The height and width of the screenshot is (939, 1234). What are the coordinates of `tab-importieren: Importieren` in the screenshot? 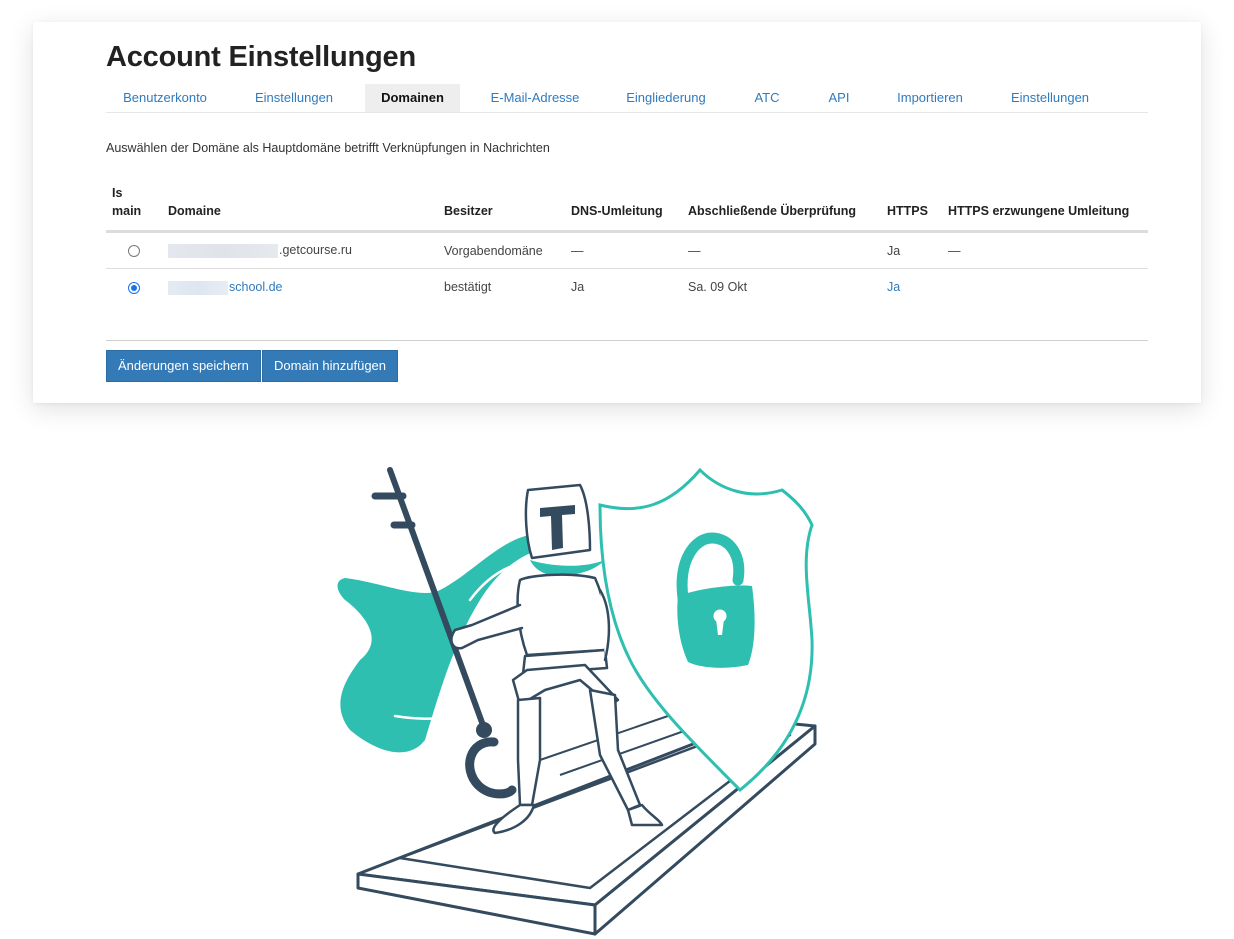 It's located at (930, 98).